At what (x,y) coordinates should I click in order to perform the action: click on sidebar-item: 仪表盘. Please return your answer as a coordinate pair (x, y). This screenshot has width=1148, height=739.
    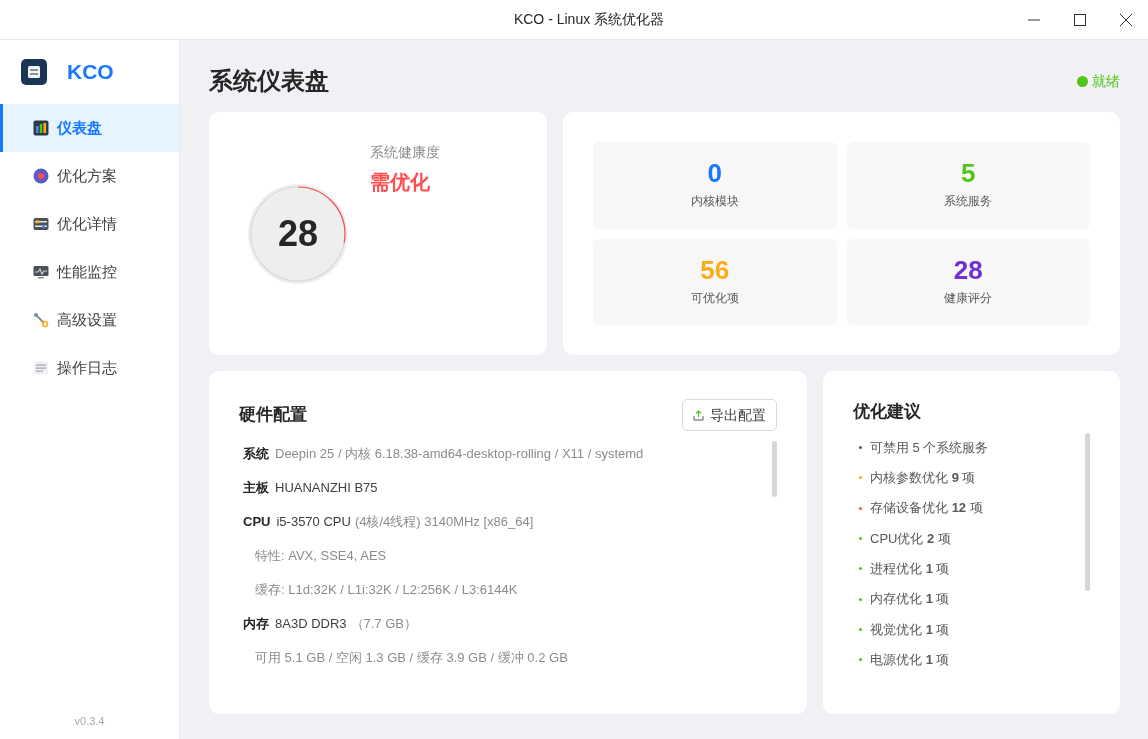
    Looking at the image, I should click on (89, 128).